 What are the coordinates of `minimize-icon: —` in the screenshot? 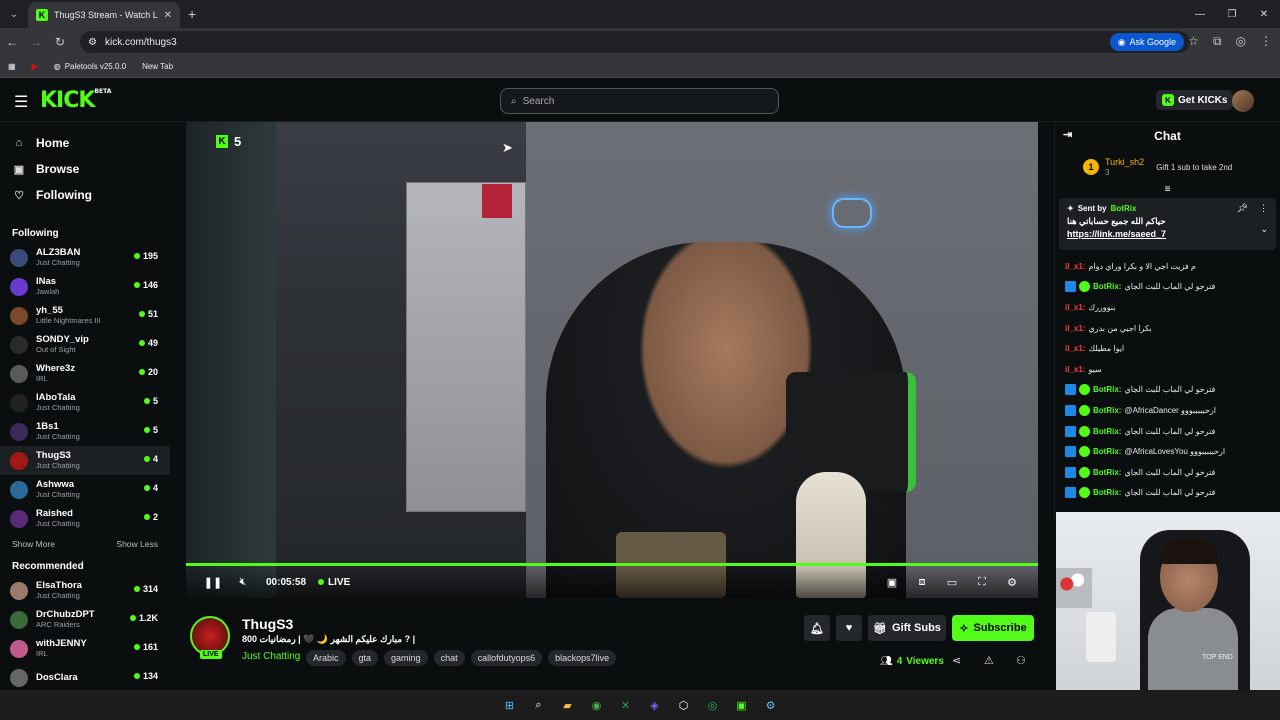 It's located at (1200, 14).